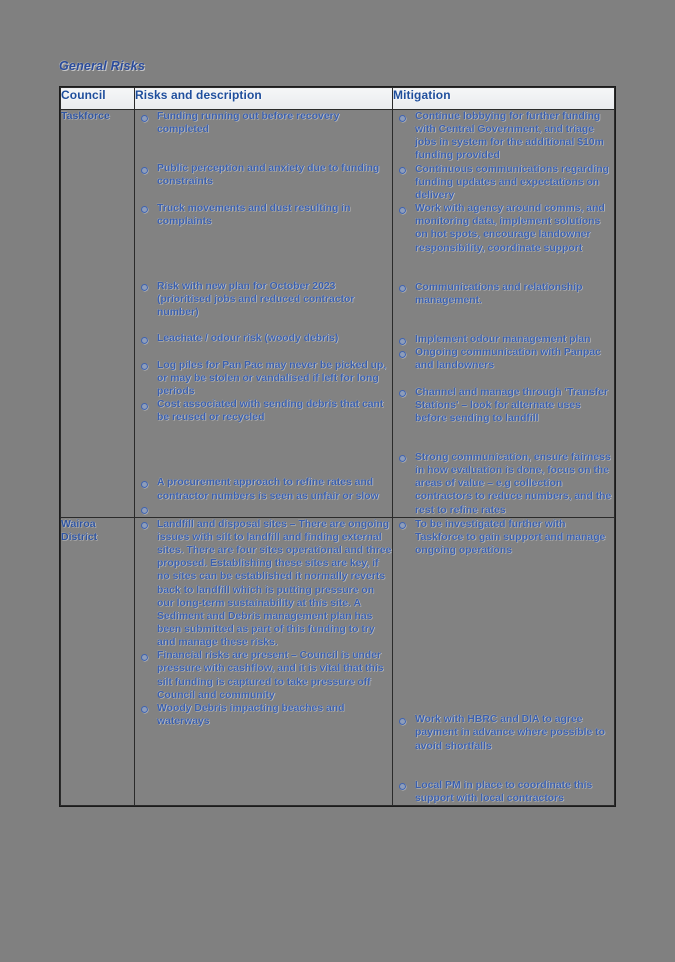 This screenshot has height=962, width=675. I want to click on page-title: General Risks, so click(102, 66).